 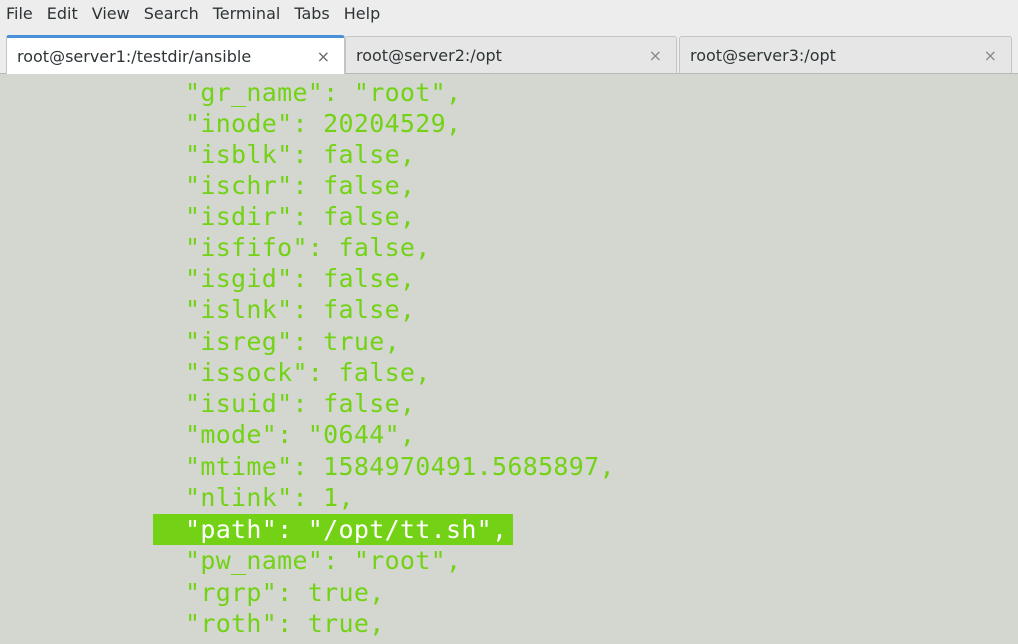 I want to click on terminal-line: "inode": 20204529,, so click(x=323, y=123).